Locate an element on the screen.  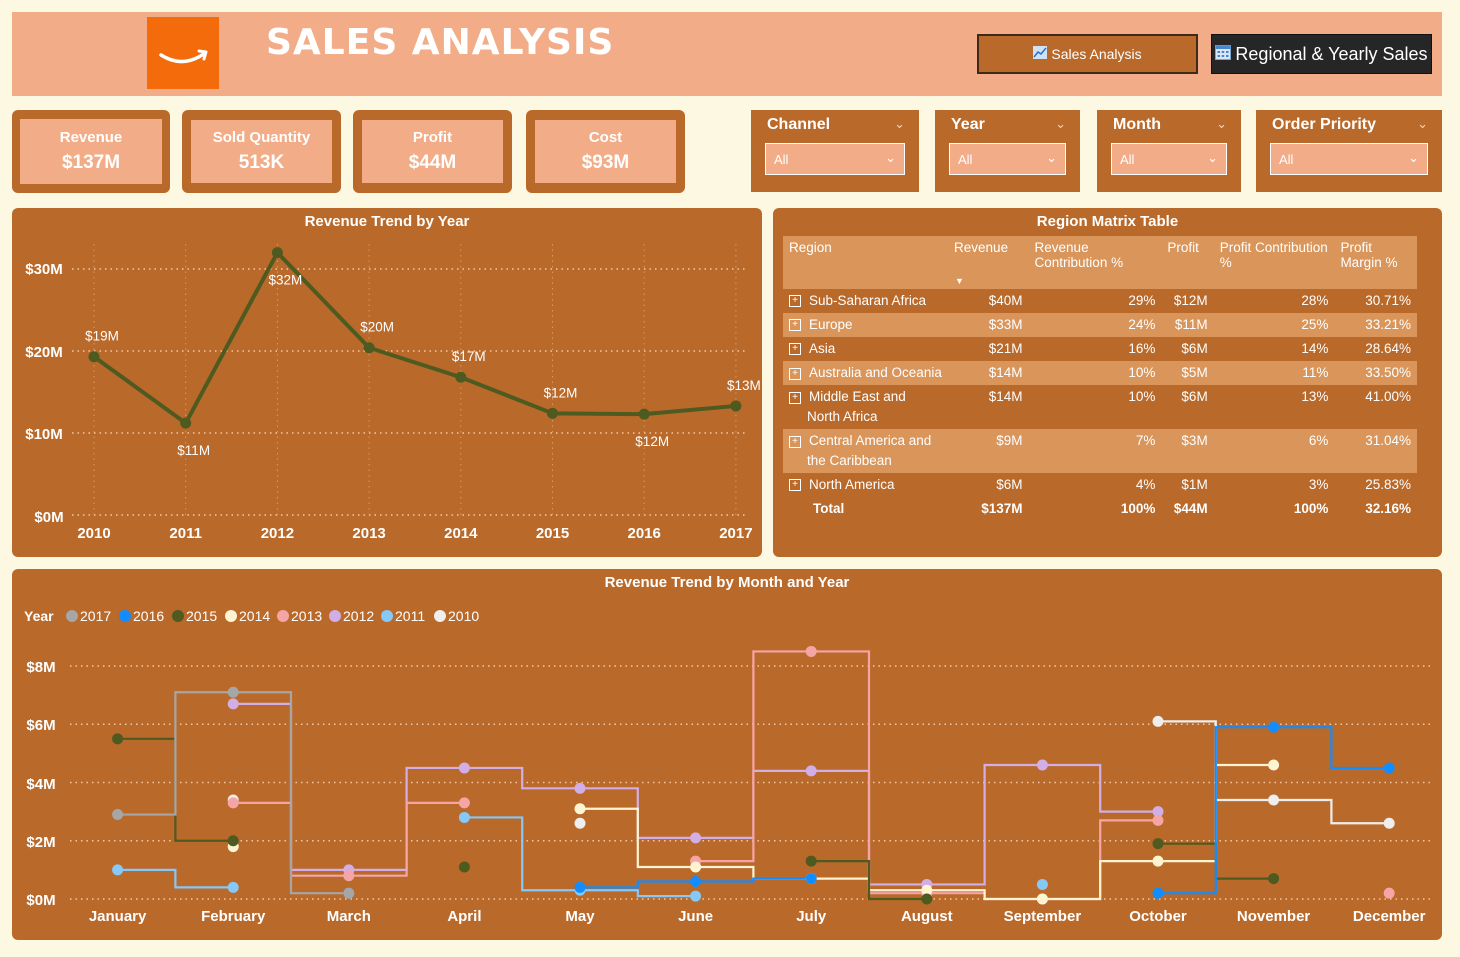
channel-dropdown: All ⌄ is located at coordinates (835, 159).